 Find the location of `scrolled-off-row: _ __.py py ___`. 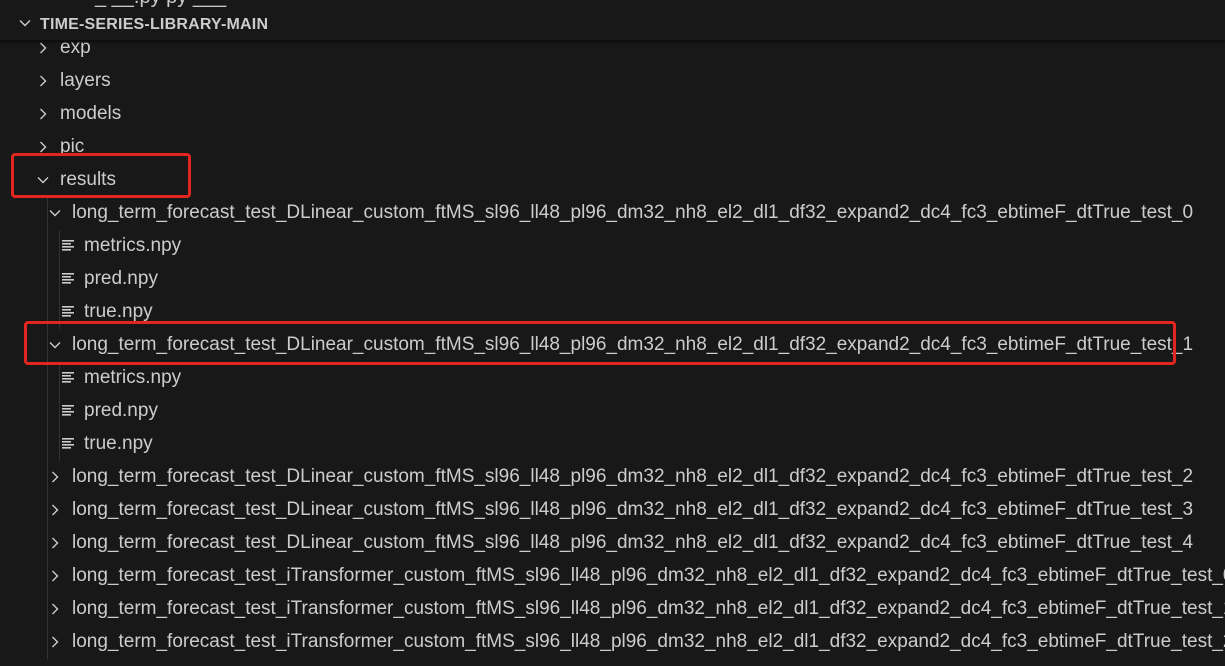

scrolled-off-row: _ __.py py ___ is located at coordinates (612, 4).